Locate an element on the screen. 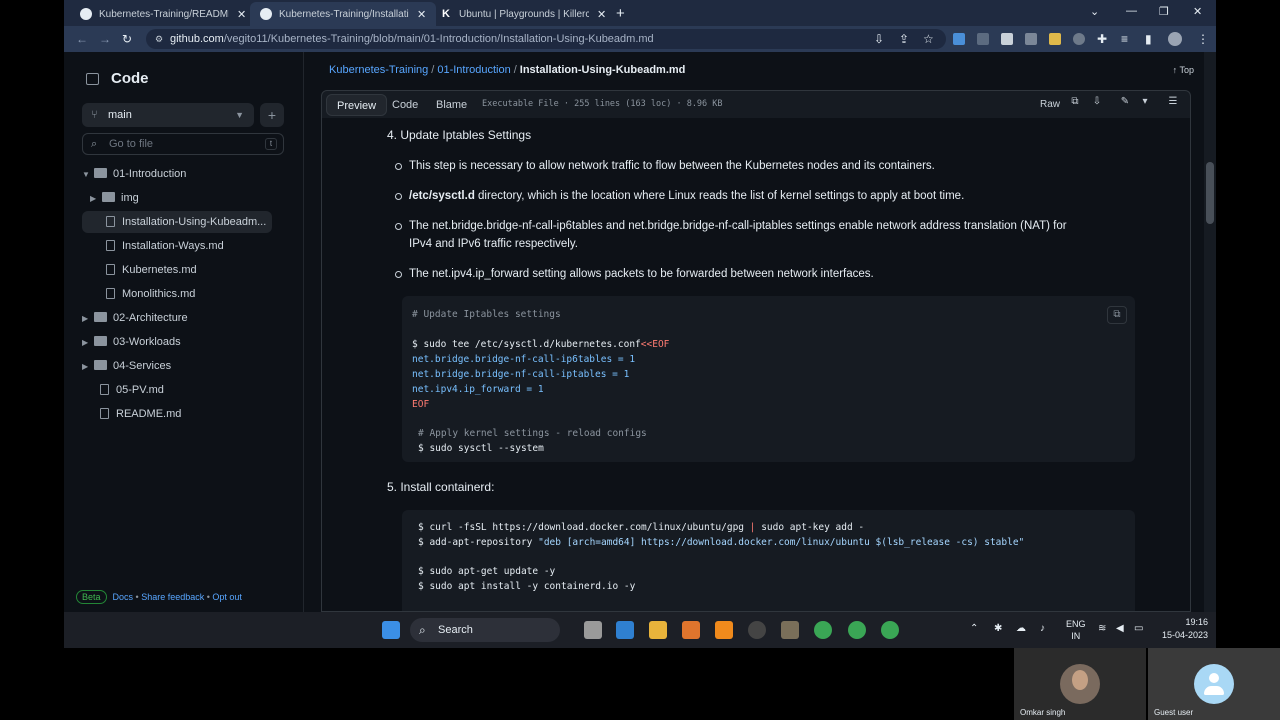 The width and height of the screenshot is (1280, 720). github-icon is located at coordinates (86, 14).